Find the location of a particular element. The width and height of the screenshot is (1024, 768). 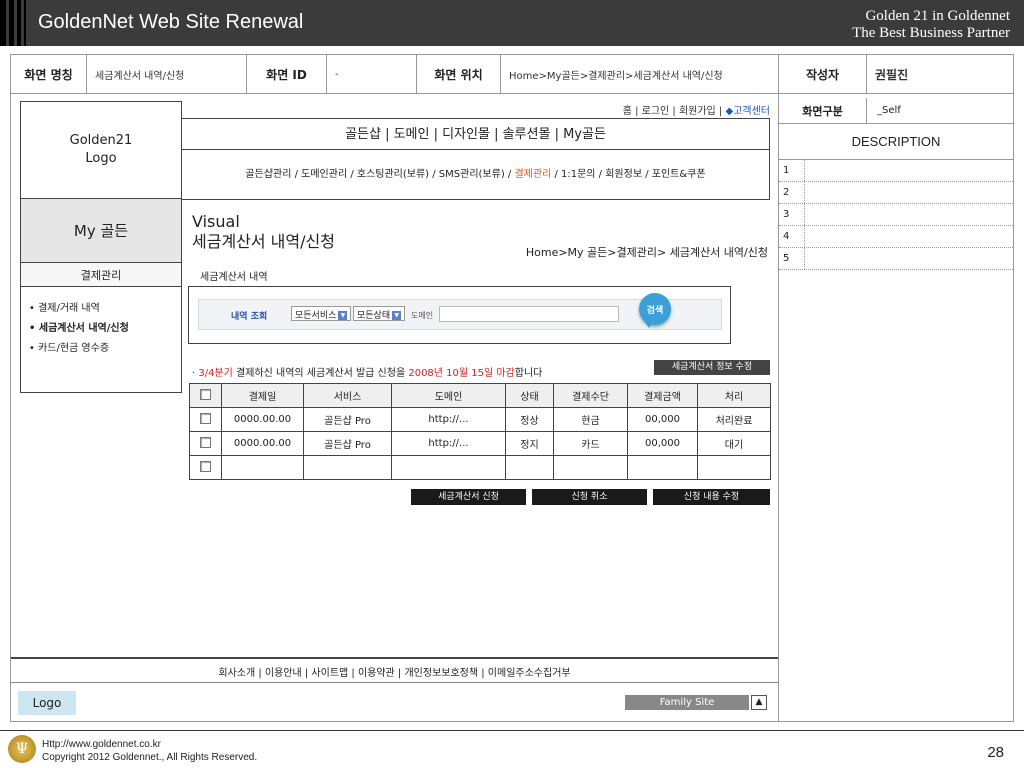

cancel-request-button: 신청 취소 is located at coordinates (589, 497).